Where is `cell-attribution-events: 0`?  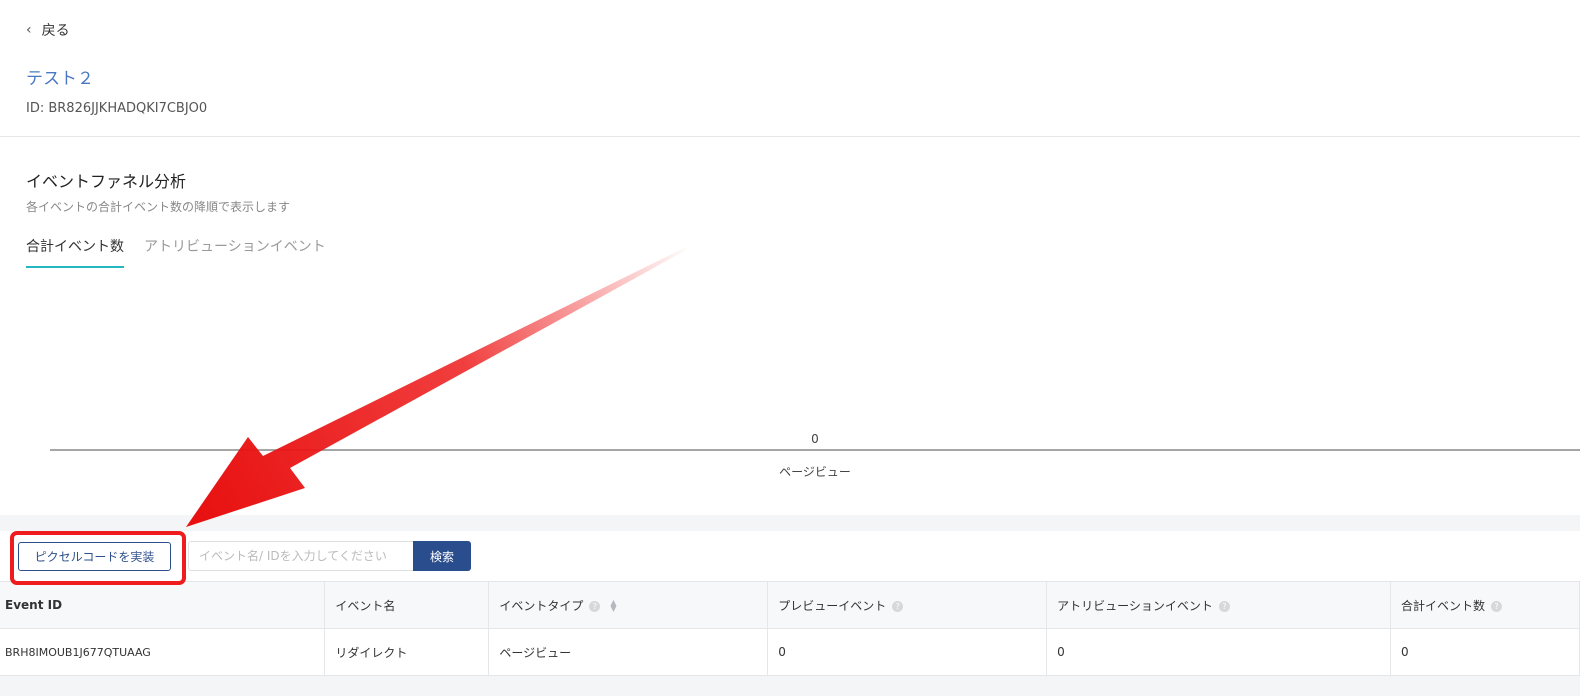
cell-attribution-events: 0 is located at coordinates (1218, 652).